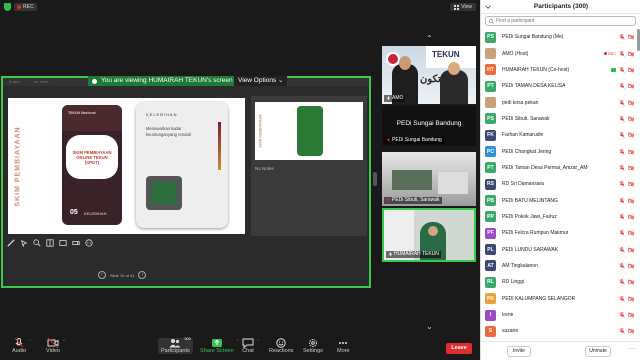 This screenshot has height=360, width=640. Describe the element at coordinates (281, 343) in the screenshot. I see `smiley-icon` at that location.